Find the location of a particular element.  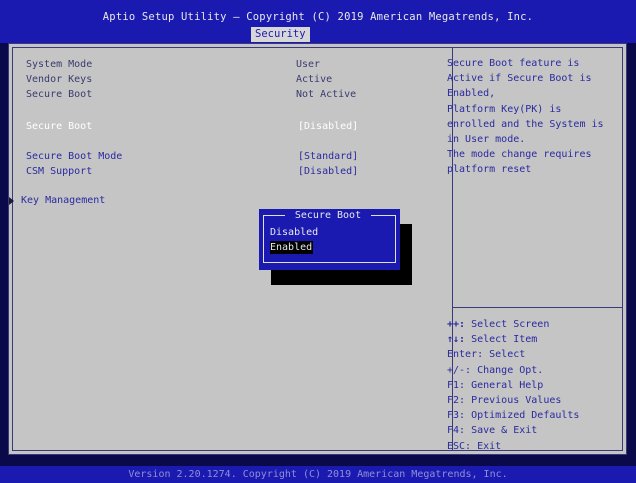

tab-security: Security is located at coordinates (280, 34).